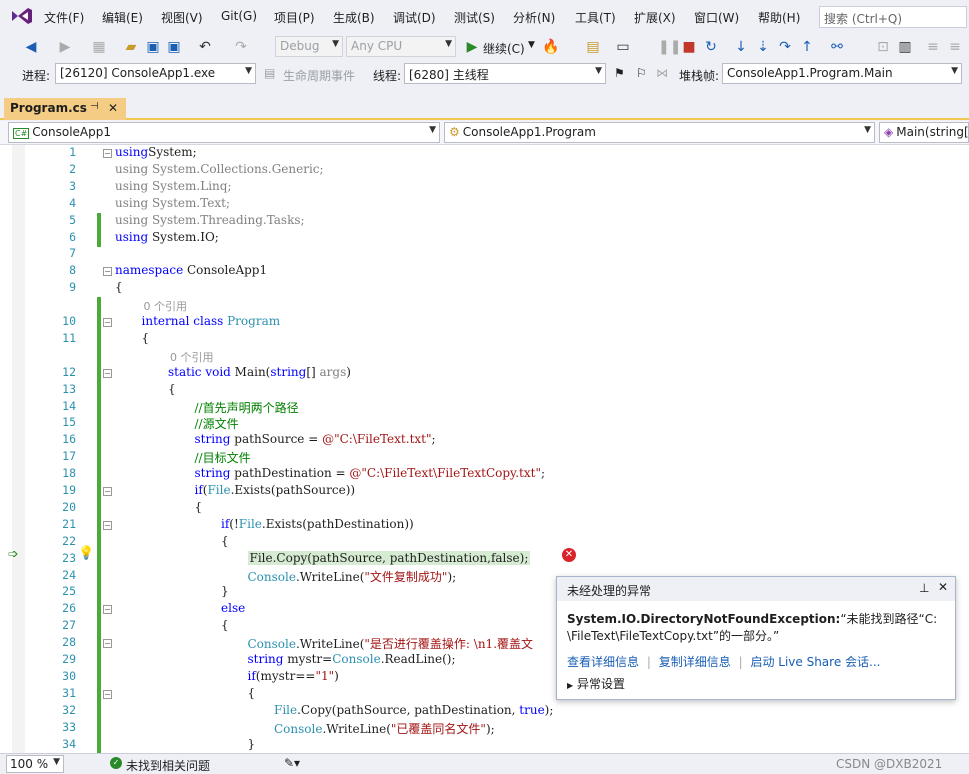 This screenshot has height=774, width=969. Describe the element at coordinates (924, 132) in the screenshot. I see `member-select: ◈ Main(string[` at that location.